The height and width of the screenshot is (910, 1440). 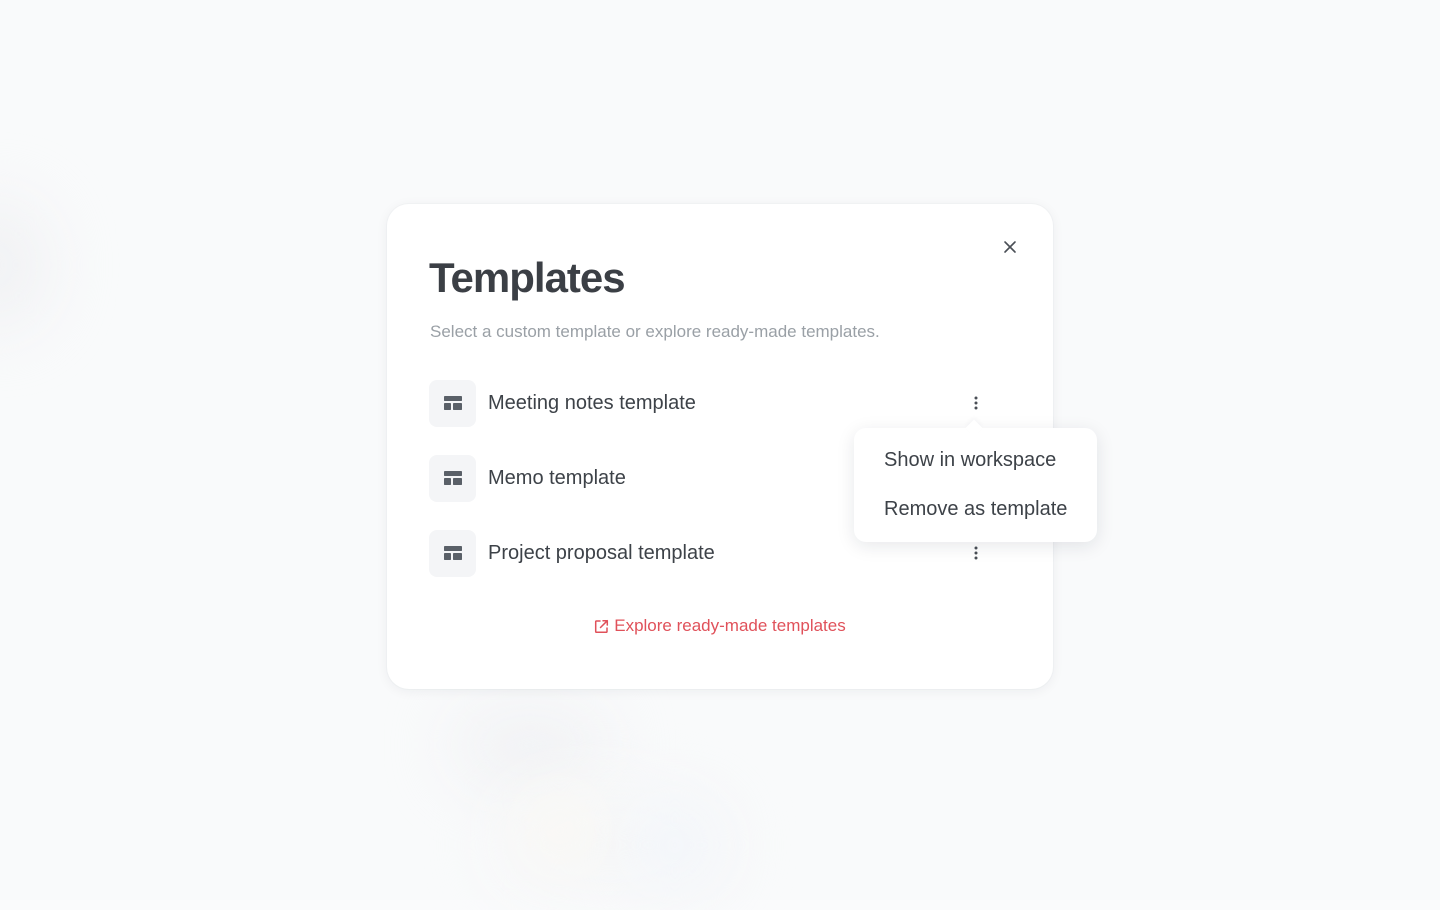 I want to click on template-name: Meeting notes template, so click(x=592, y=403).